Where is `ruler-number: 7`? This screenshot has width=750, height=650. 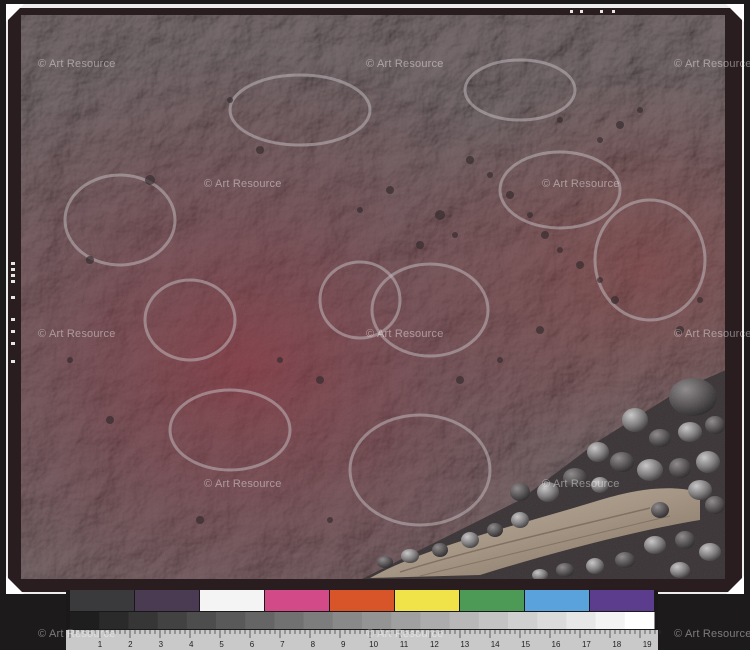
ruler-number: 7 is located at coordinates (282, 644).